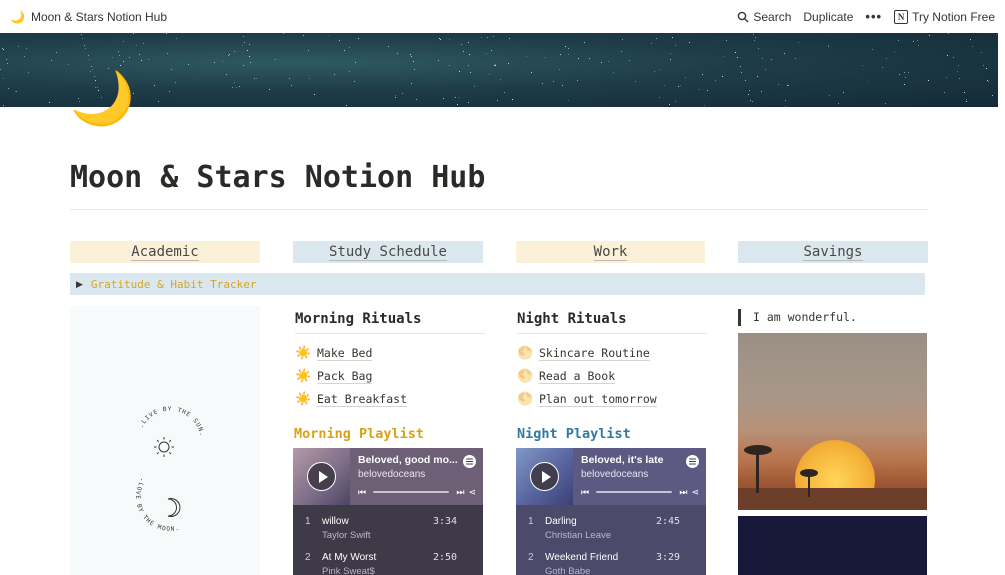  I want to click on tab-label: Savings, so click(833, 252).